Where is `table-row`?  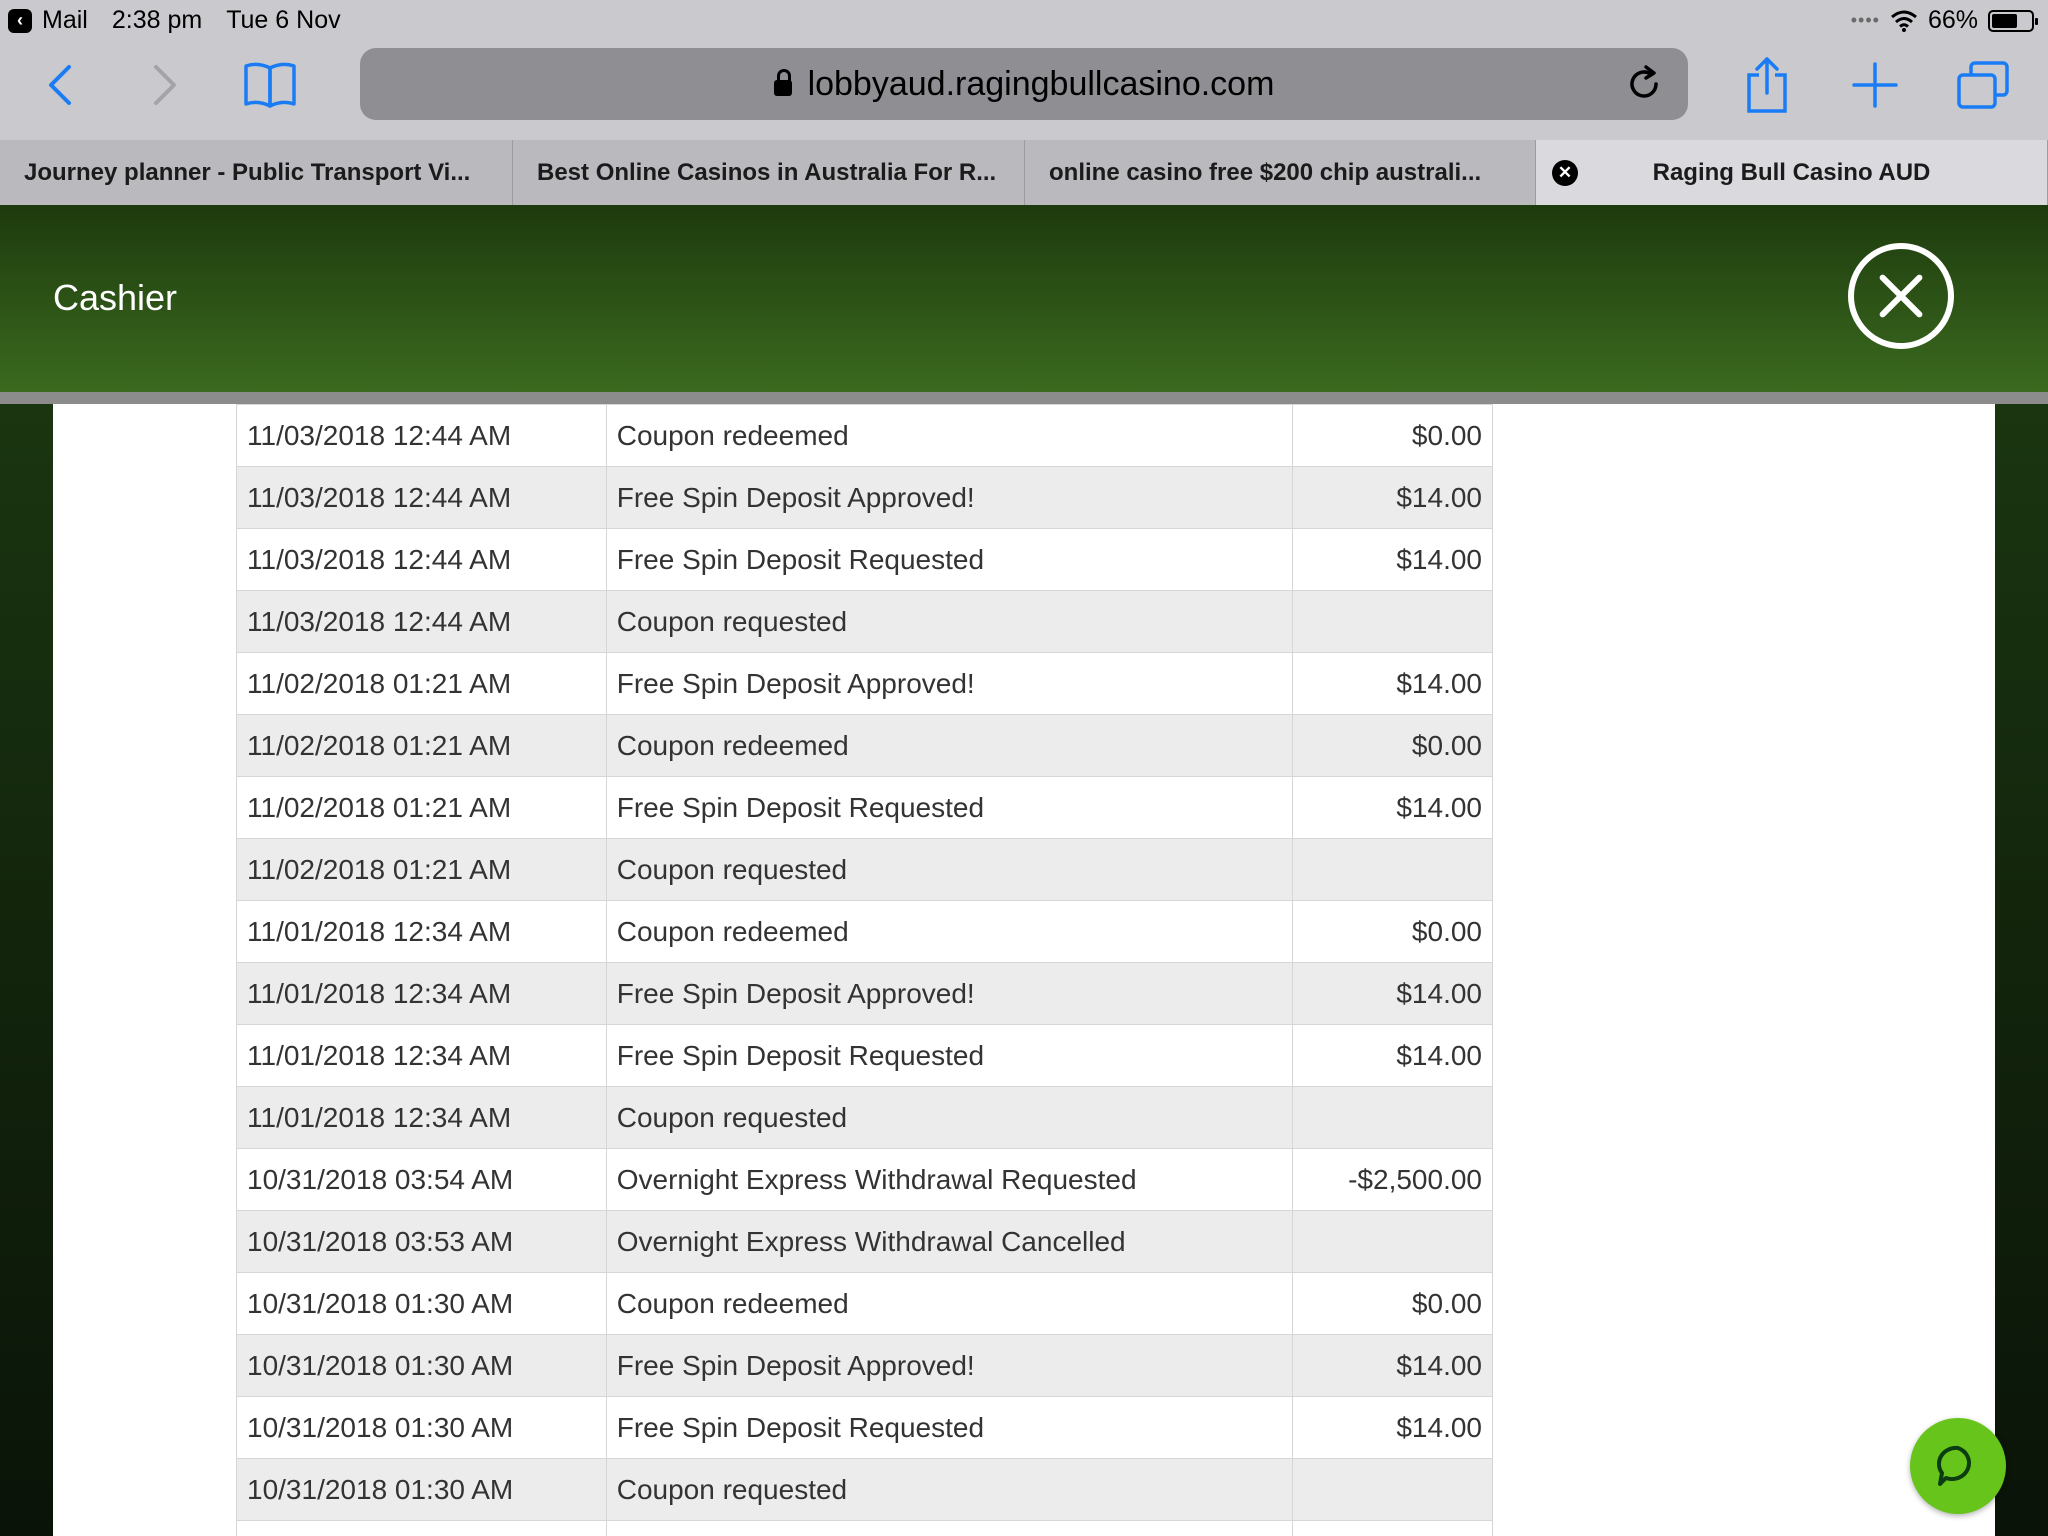 table-row is located at coordinates (864, 1528).